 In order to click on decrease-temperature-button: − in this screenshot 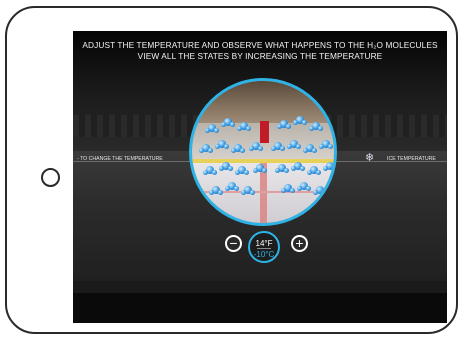, I will do `click(233, 243)`.